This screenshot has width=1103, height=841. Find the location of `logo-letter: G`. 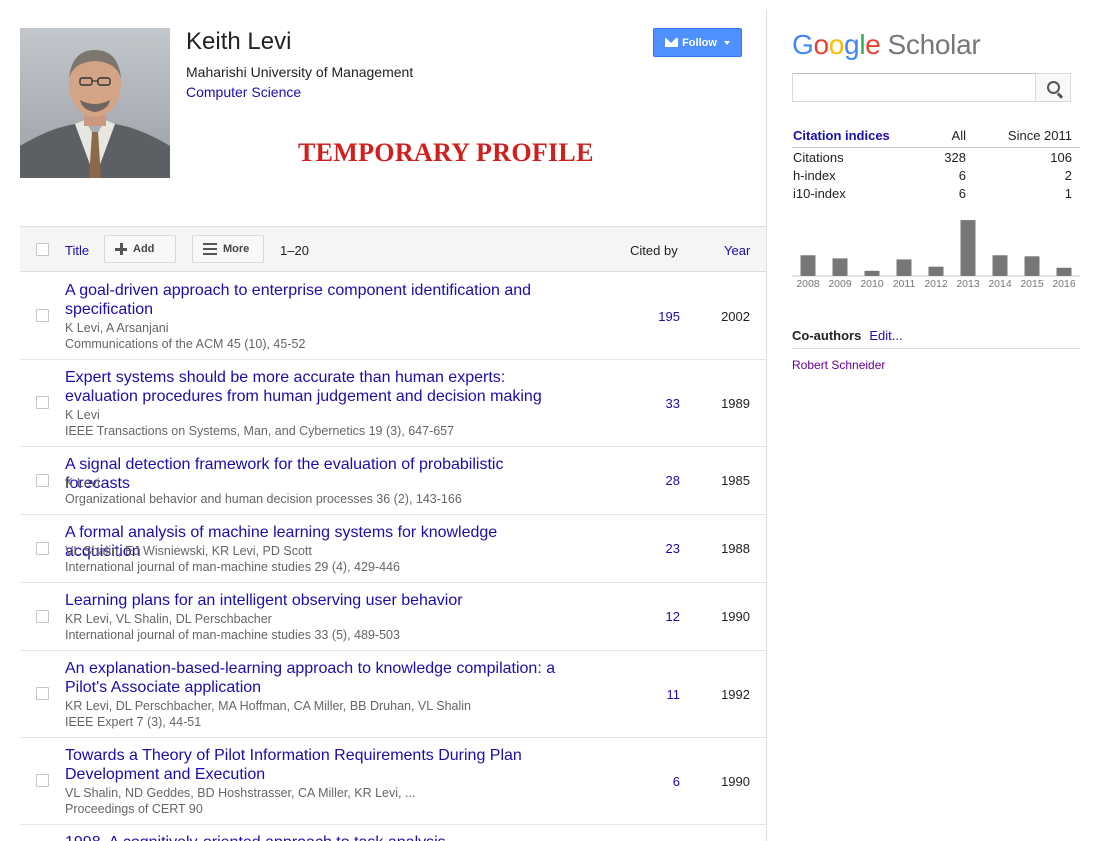

logo-letter: G is located at coordinates (803, 44).